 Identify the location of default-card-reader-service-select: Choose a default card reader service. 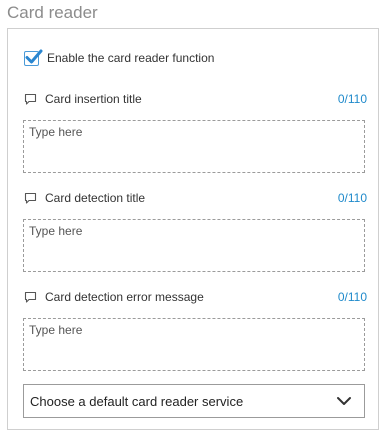
(194, 401).